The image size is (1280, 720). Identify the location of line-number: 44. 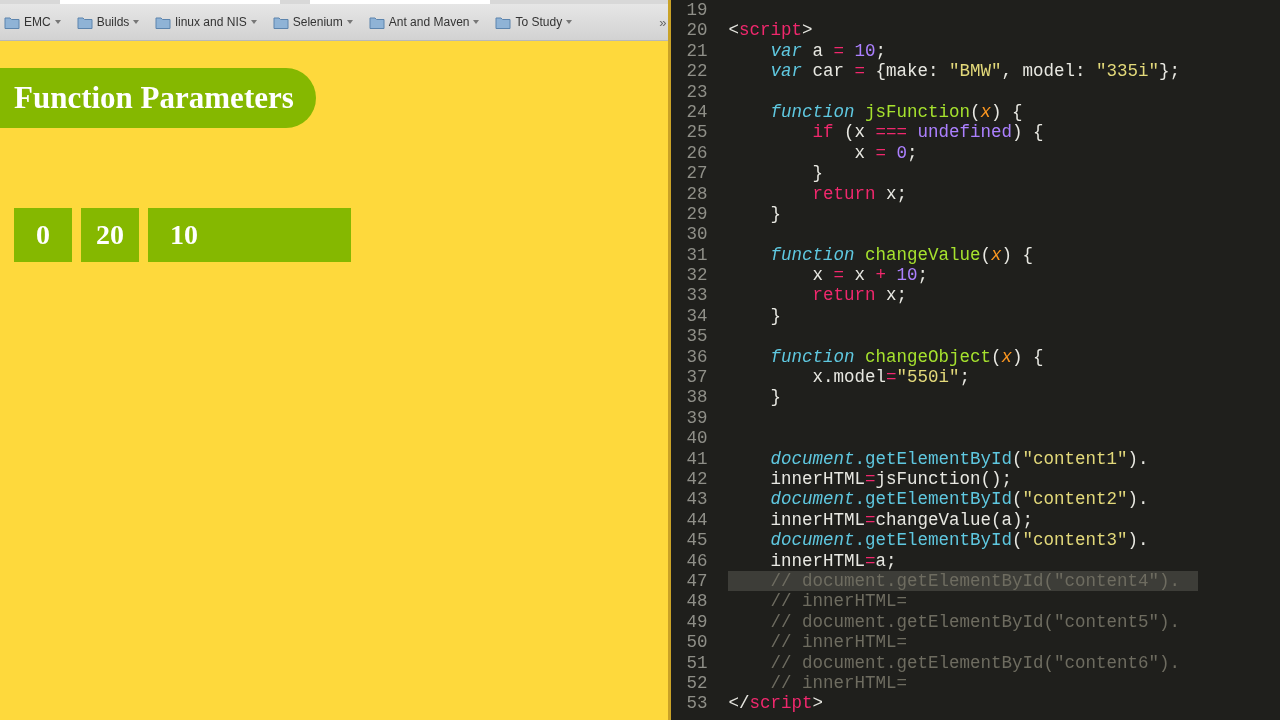
(696, 520).